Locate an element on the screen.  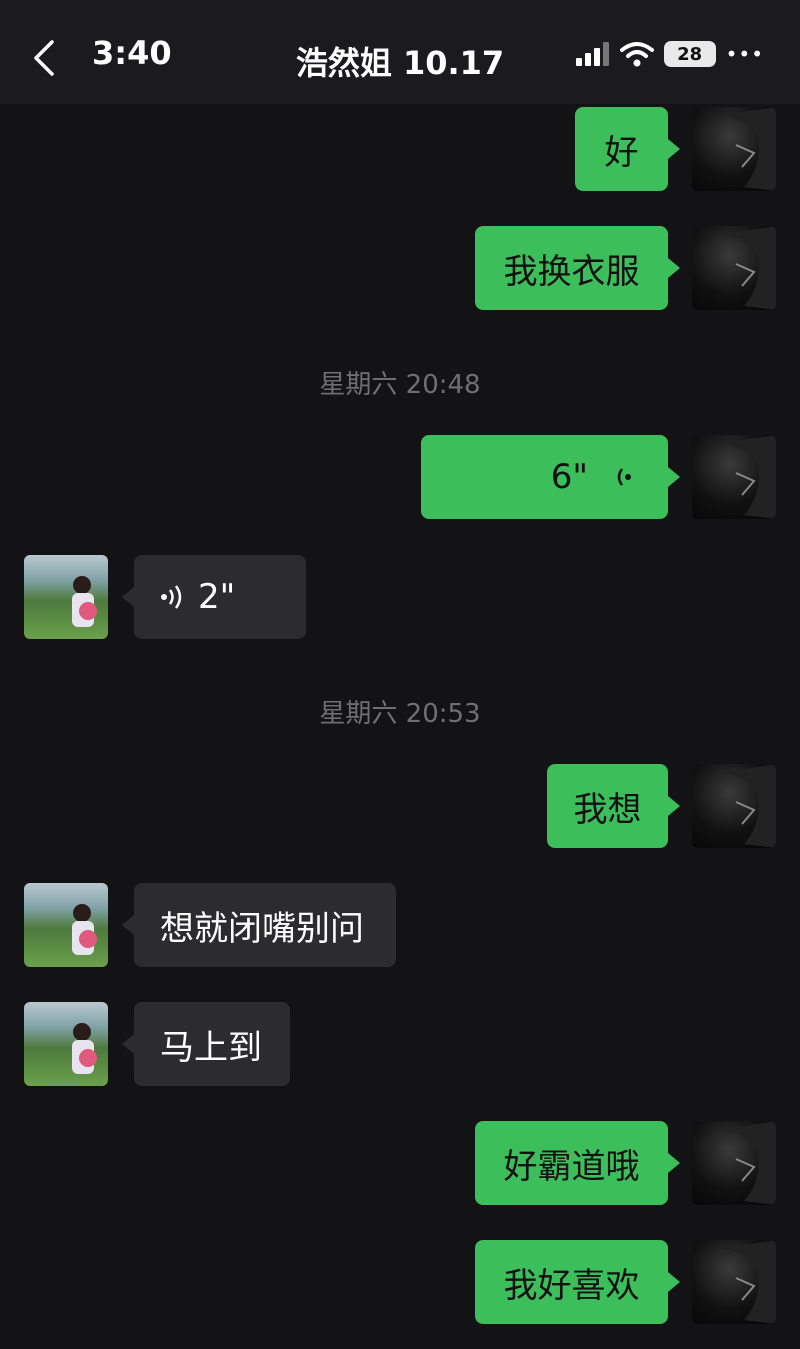
voice-duration: 6" is located at coordinates (569, 477).